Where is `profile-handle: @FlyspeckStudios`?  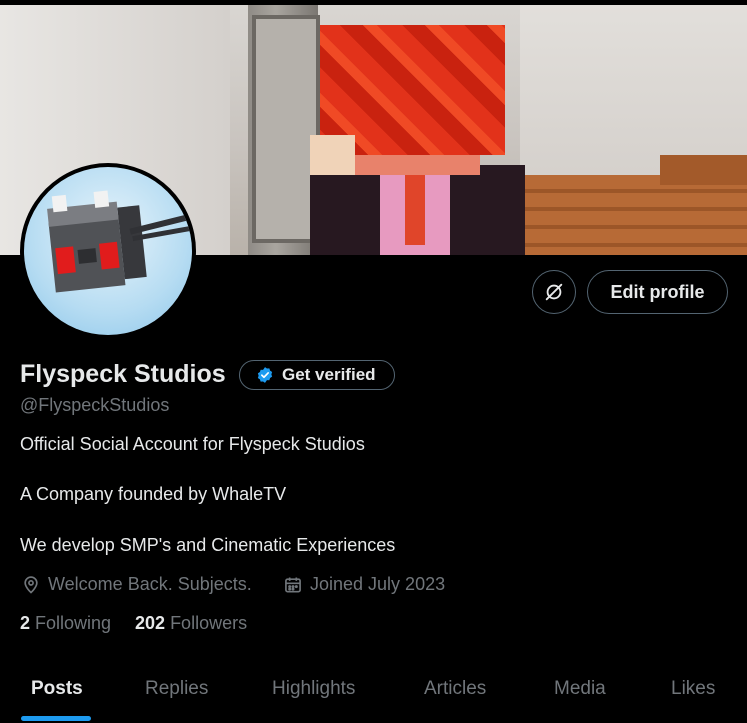
profile-handle: @FlyspeckStudios is located at coordinates (95, 405).